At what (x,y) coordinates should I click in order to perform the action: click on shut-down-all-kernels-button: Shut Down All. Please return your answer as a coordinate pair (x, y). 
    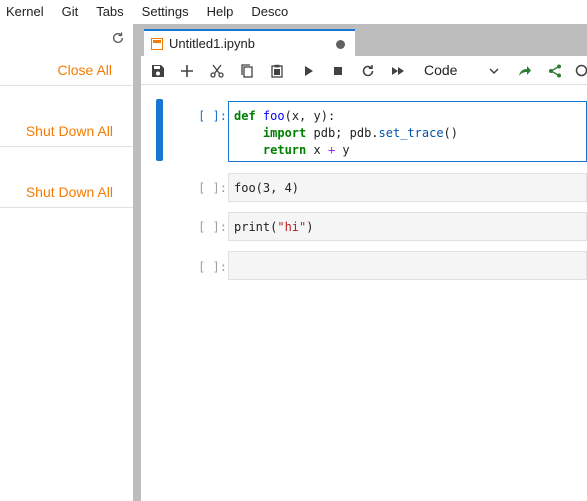
    Looking at the image, I should click on (69, 131).